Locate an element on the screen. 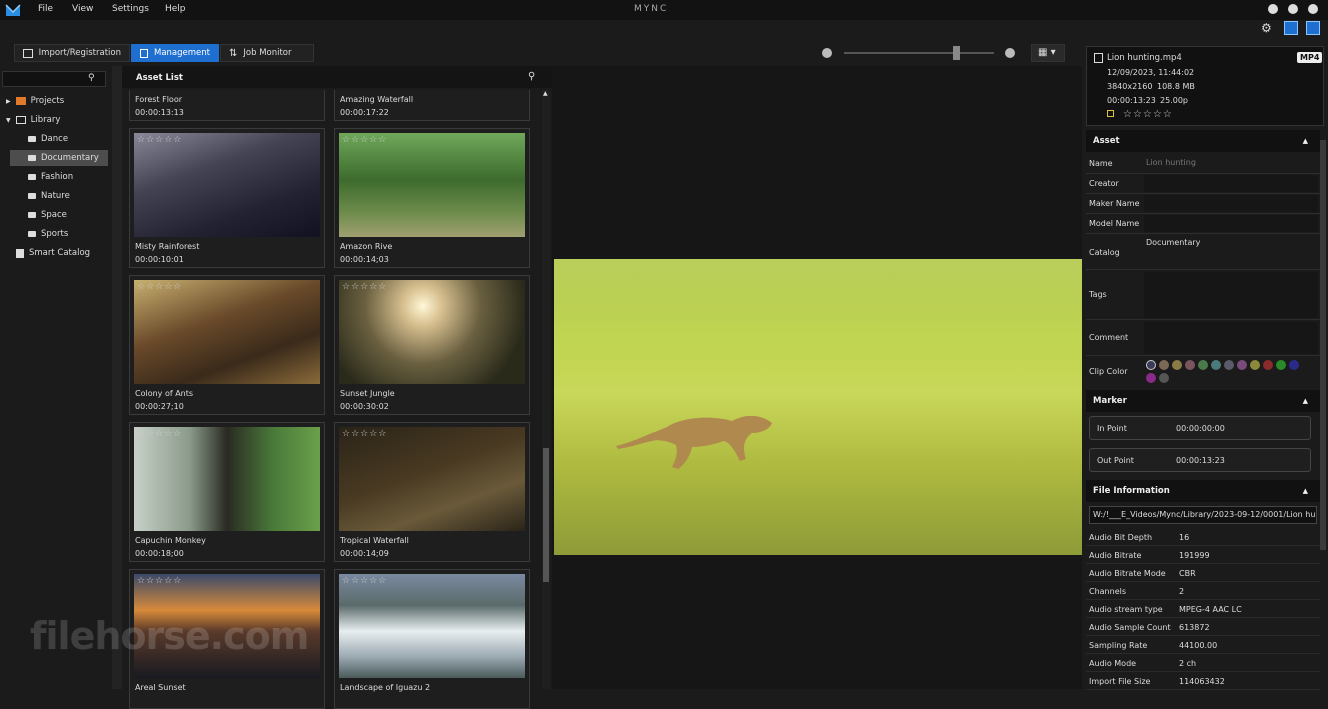  tab-job-monitor: ⇅ Job Monitor is located at coordinates (267, 53).